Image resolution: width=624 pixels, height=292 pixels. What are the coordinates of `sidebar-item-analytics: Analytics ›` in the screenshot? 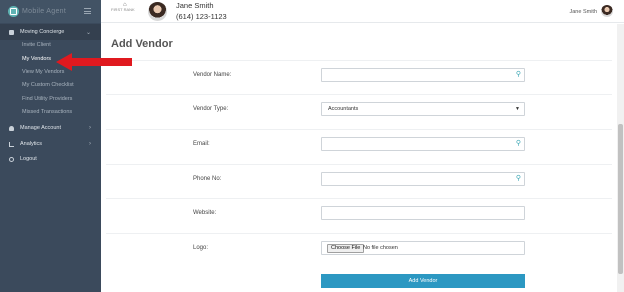 It's located at (50, 144).